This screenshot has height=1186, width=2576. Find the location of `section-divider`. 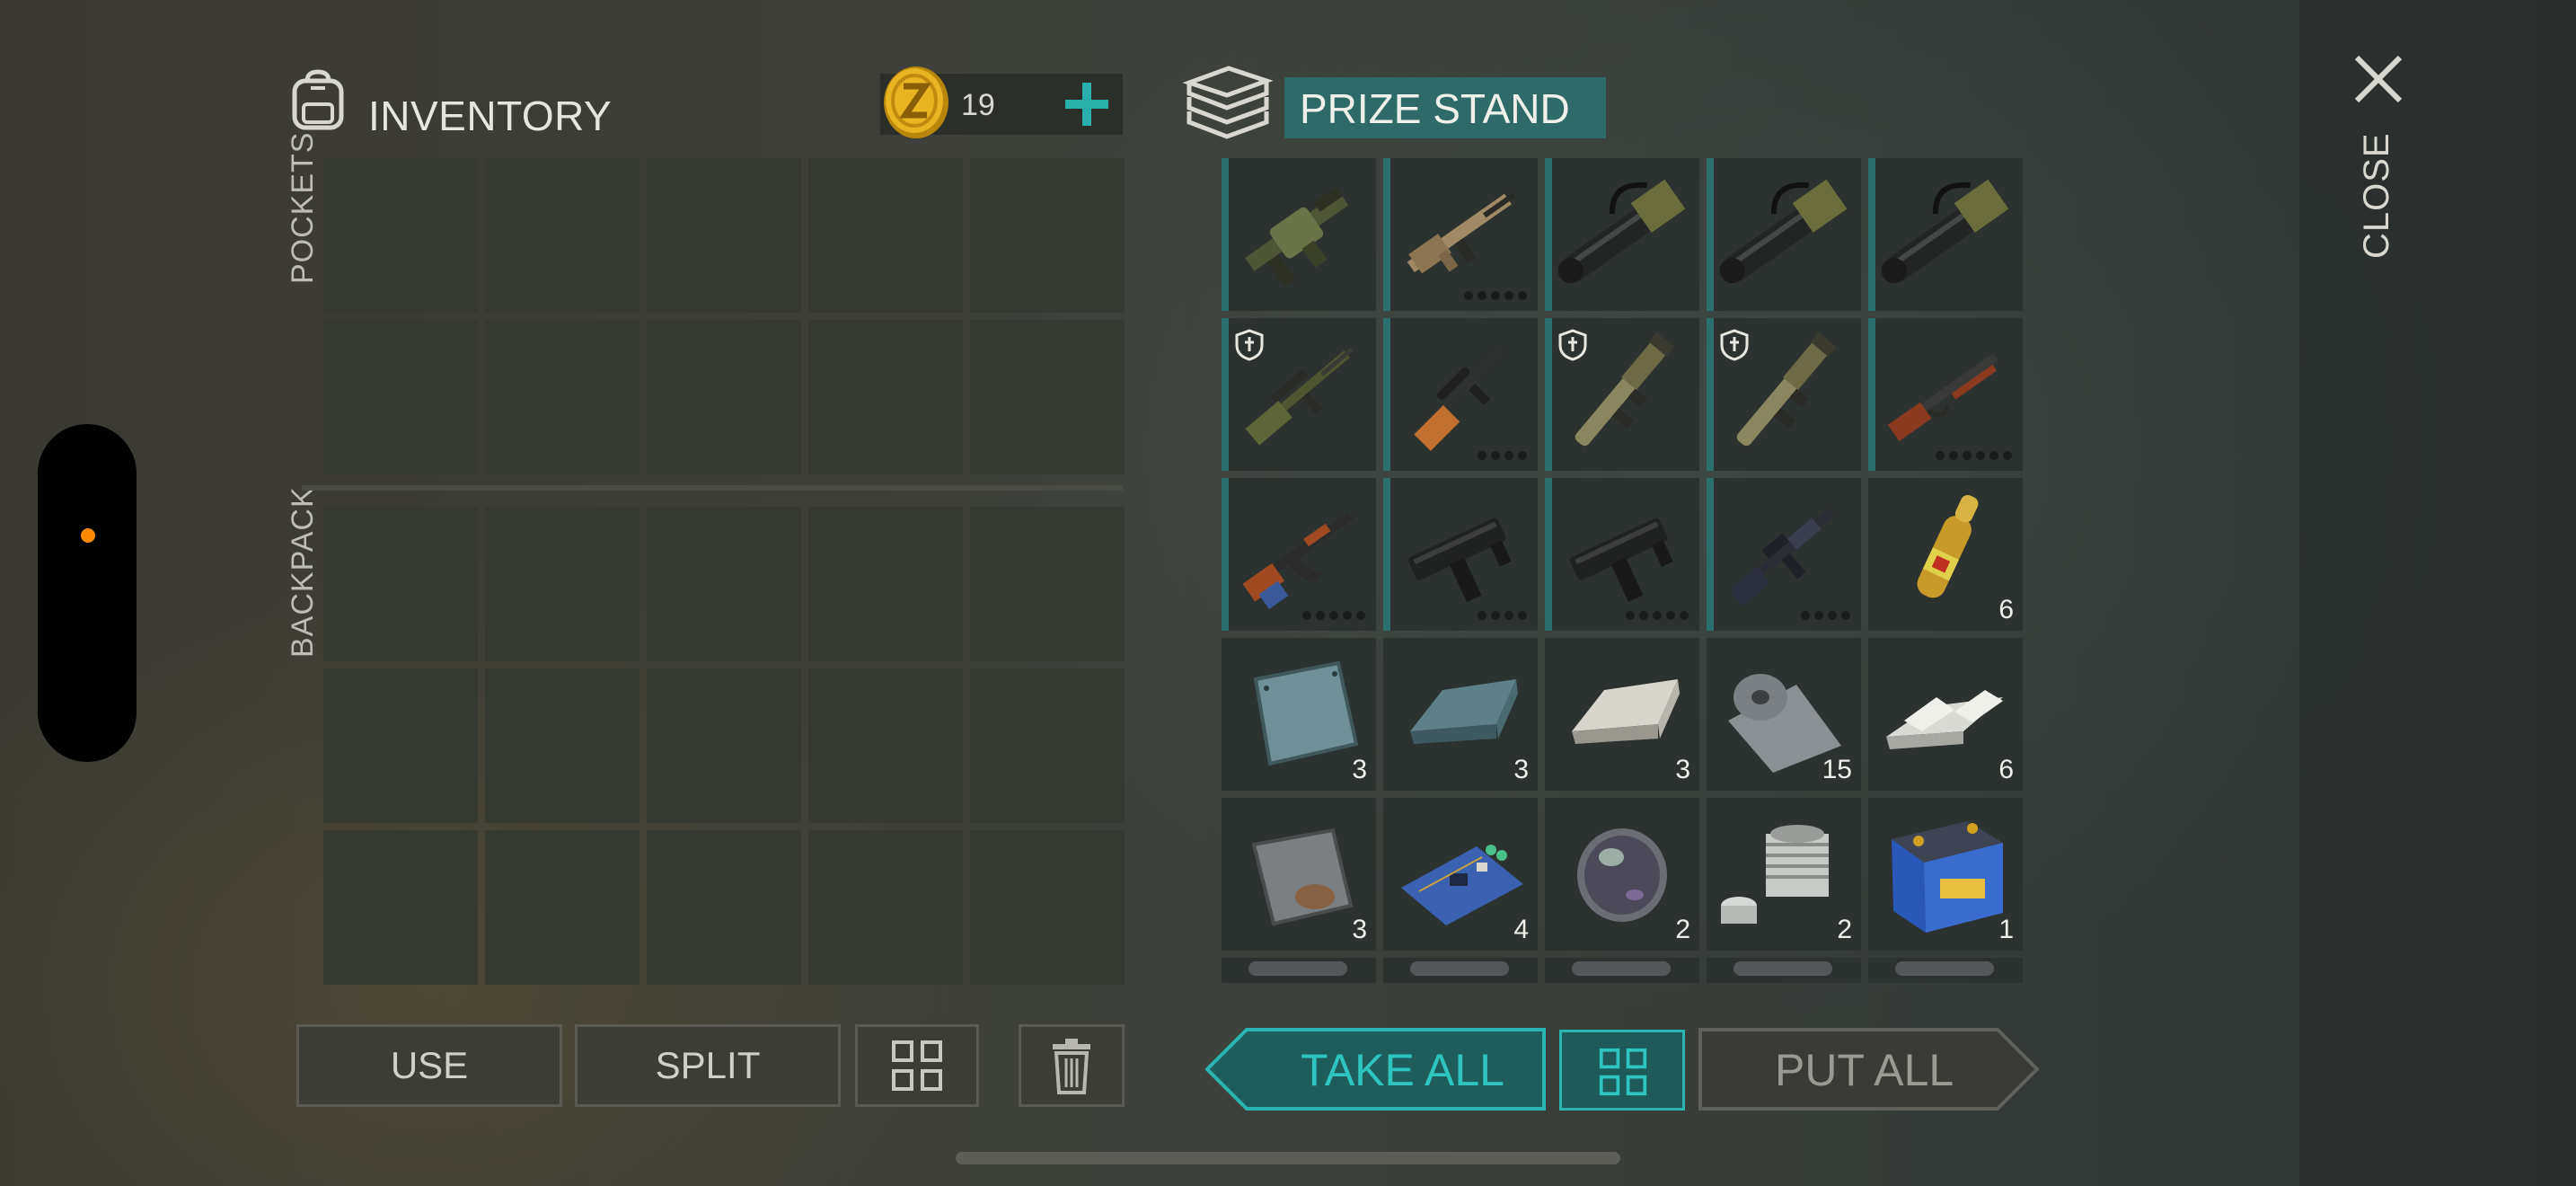

section-divider is located at coordinates (712, 488).